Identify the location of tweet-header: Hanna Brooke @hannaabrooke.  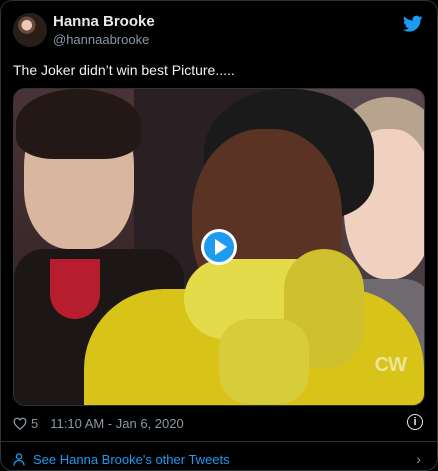
(219, 30).